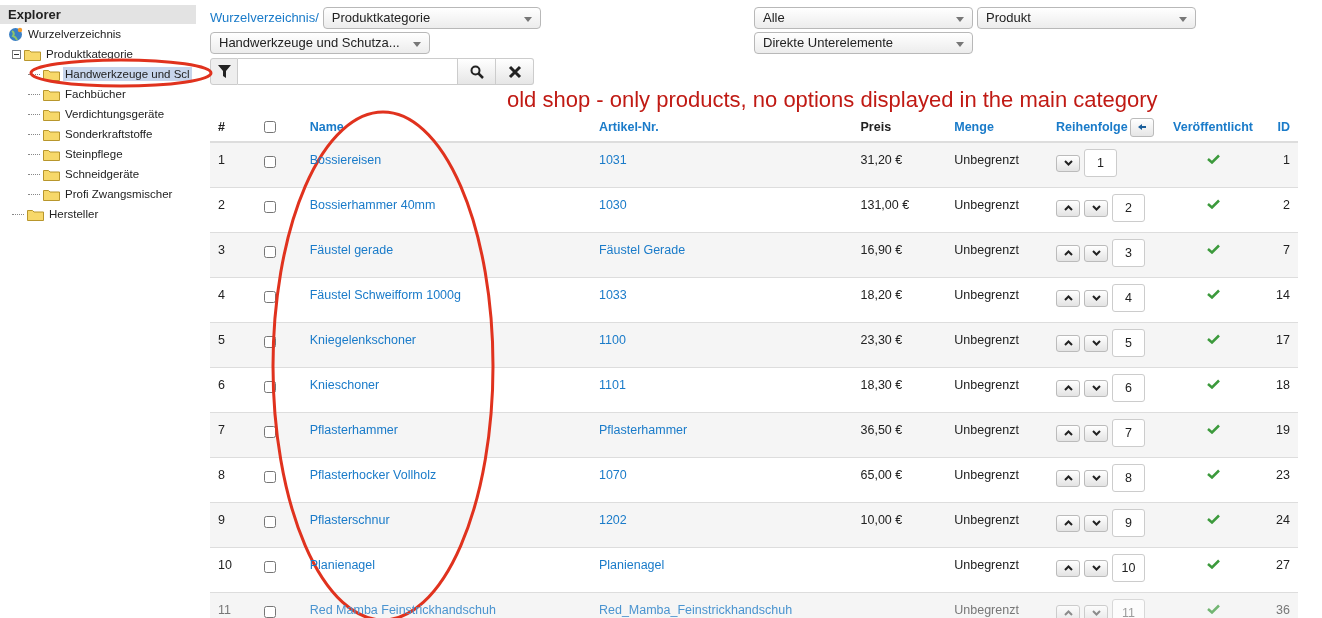  I want to click on sku-link: 1030, so click(612, 205).